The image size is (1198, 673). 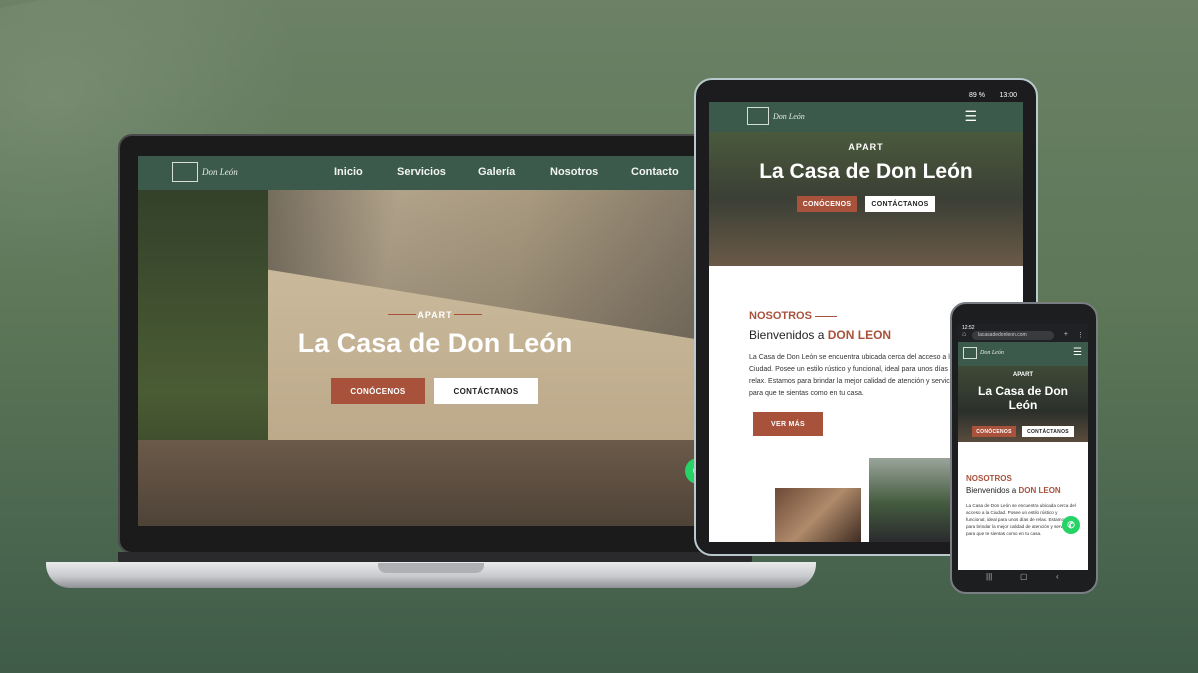 What do you see at coordinates (574, 172) in the screenshot?
I see `nav-item-nosotros: Nosotros` at bounding box center [574, 172].